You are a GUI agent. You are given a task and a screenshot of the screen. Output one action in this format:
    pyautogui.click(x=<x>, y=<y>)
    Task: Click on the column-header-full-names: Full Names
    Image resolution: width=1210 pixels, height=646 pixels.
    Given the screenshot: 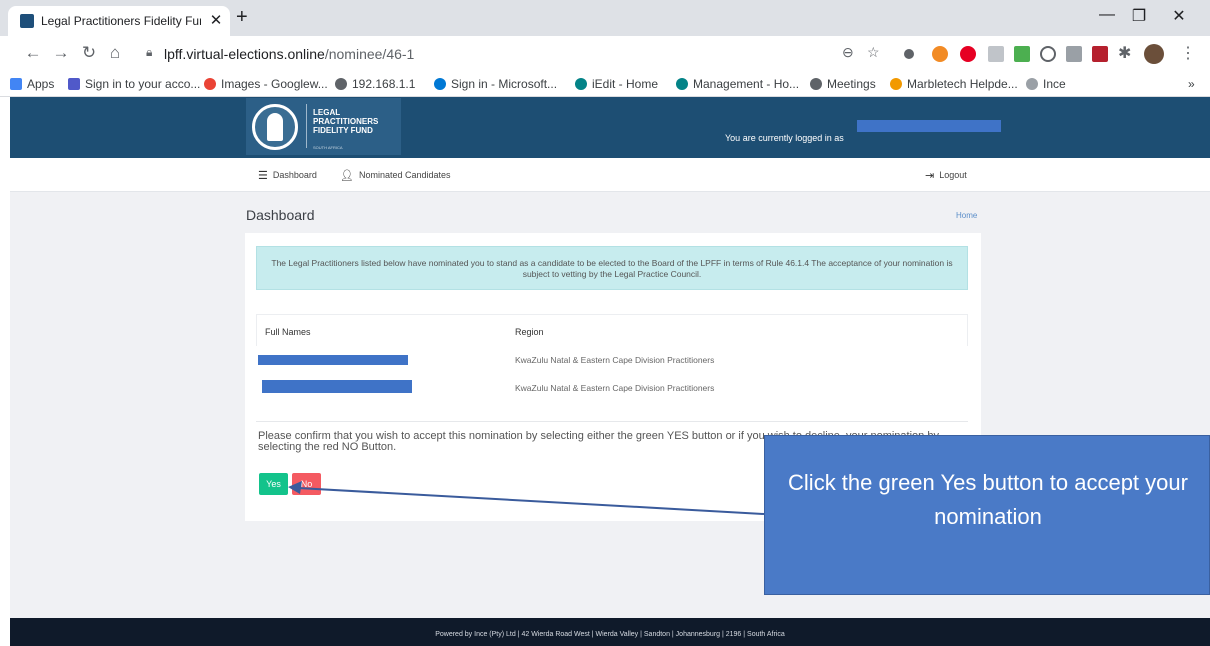 What is the action you would take?
    pyautogui.click(x=288, y=332)
    